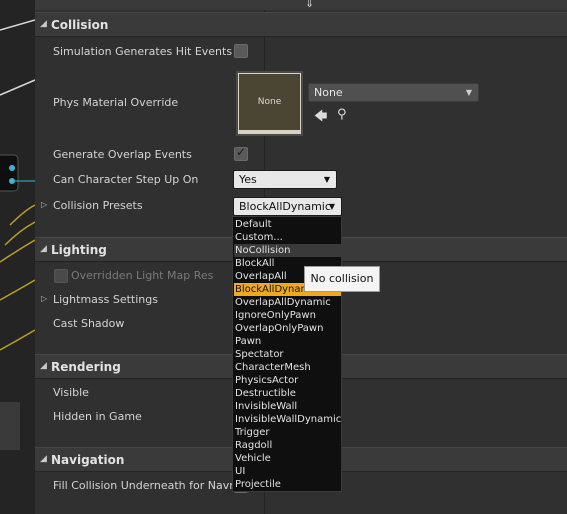  I want to click on visible-label: Visible, so click(71, 392).